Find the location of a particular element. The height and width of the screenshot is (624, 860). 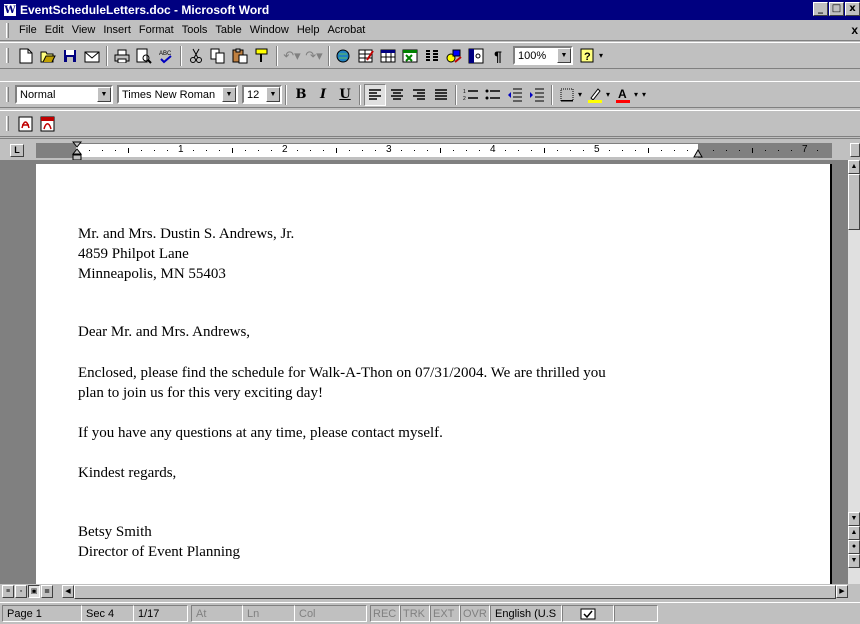

highlight-dropdown-icon: ▾ is located at coordinates (608, 94).